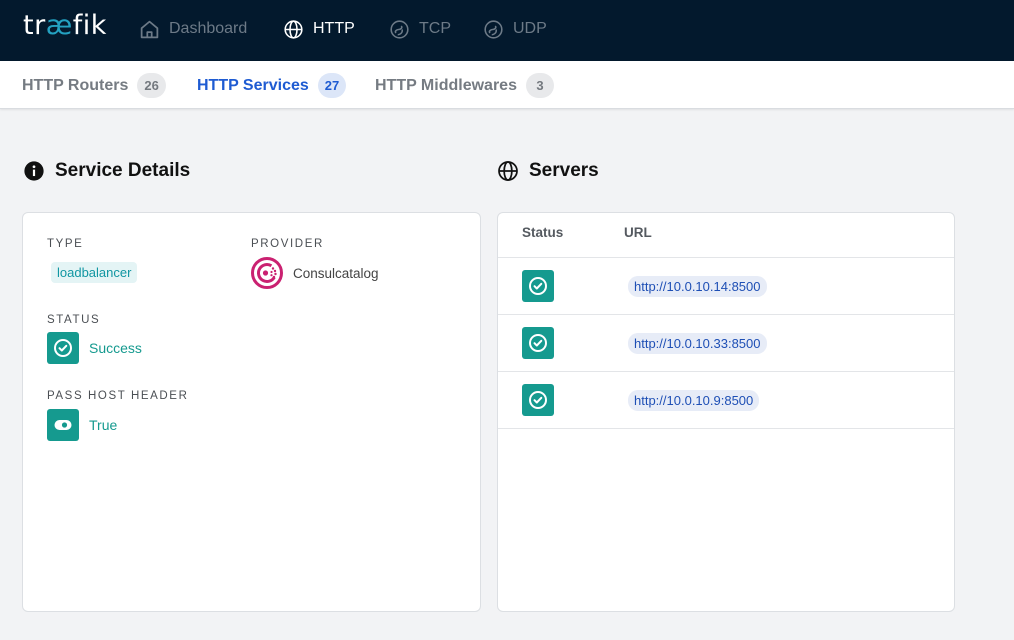 The height and width of the screenshot is (640, 1014). I want to click on provider-name: Consulcatalog, so click(336, 273).